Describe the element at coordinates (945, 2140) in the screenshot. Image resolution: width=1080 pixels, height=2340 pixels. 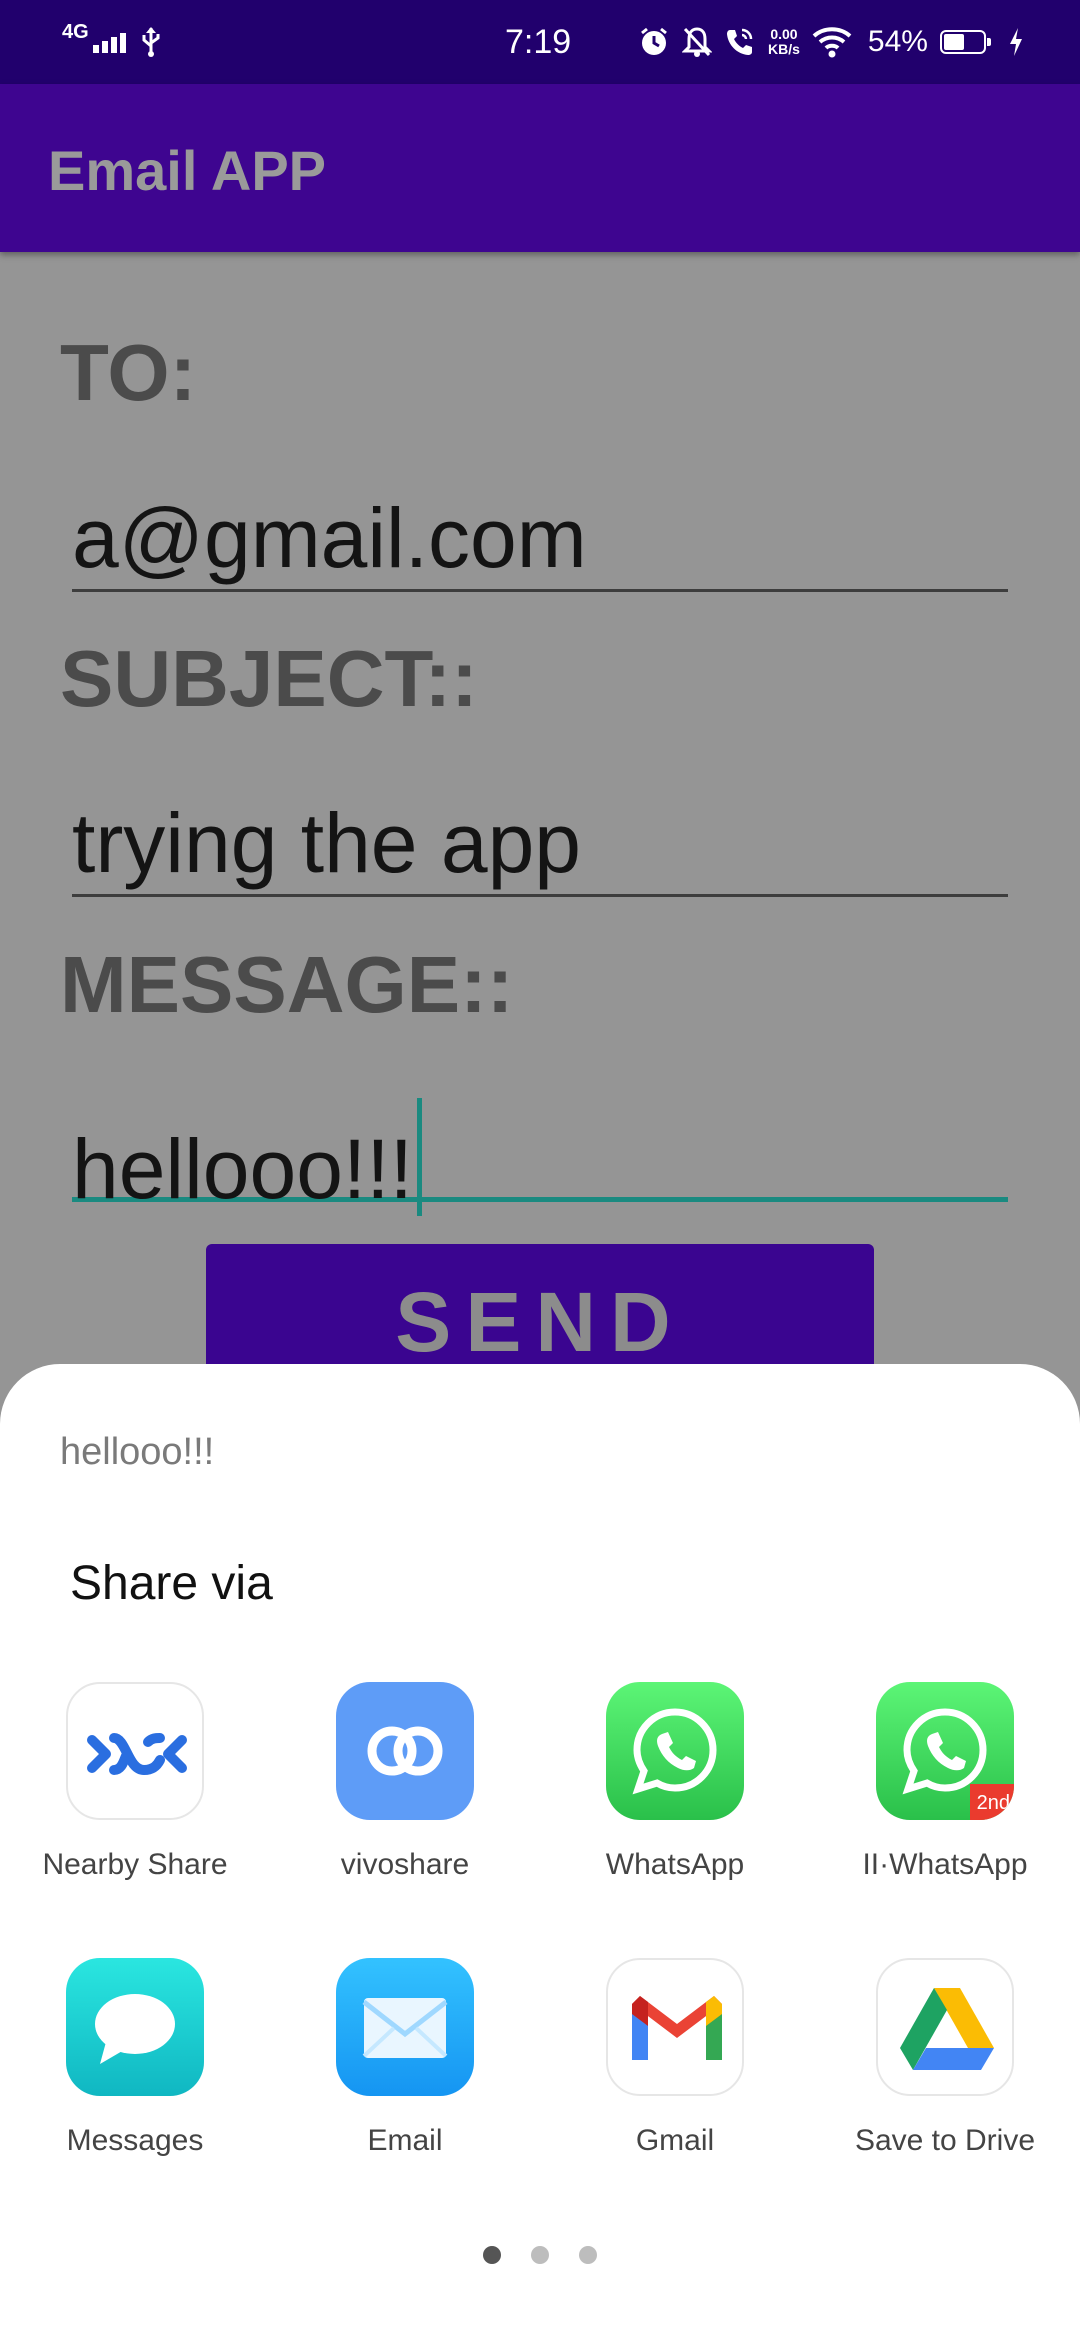
I see `app-label: Save to Drive` at that location.